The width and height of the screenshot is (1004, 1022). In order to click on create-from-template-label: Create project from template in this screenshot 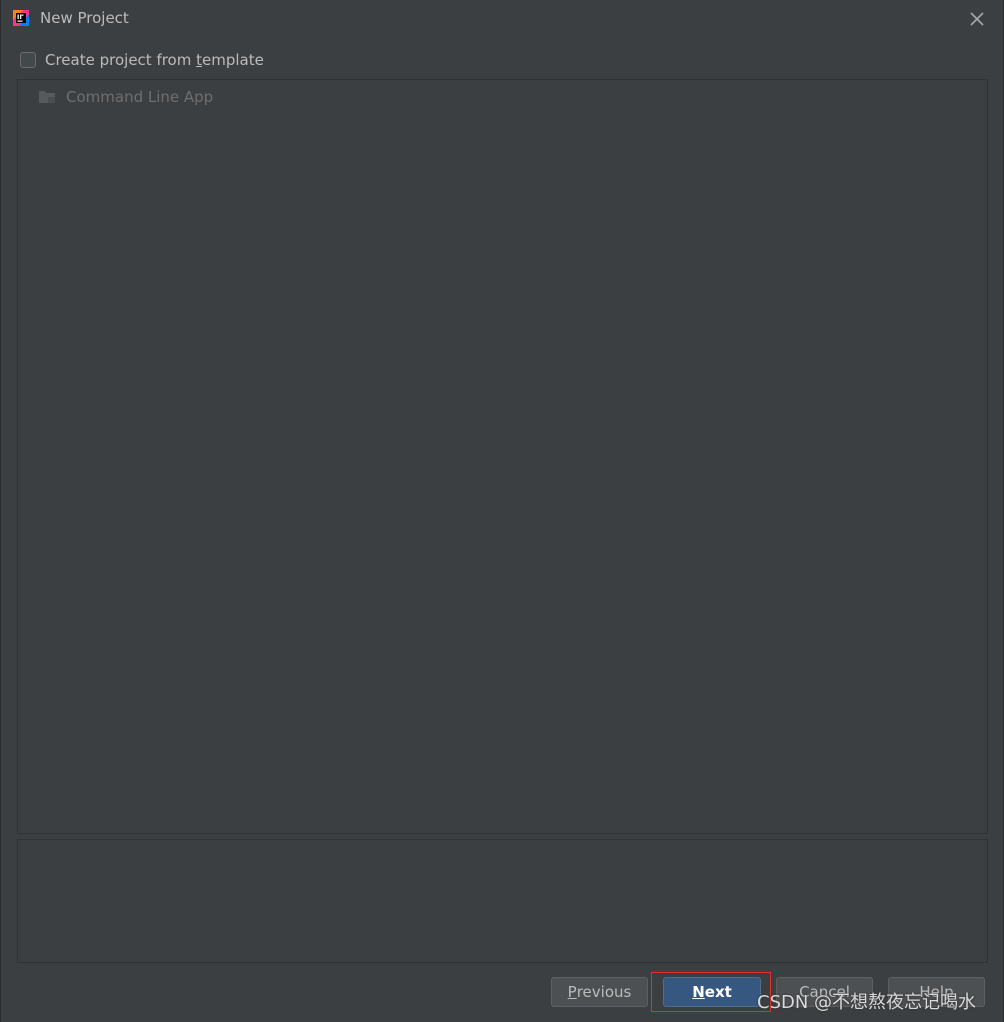, I will do `click(154, 60)`.